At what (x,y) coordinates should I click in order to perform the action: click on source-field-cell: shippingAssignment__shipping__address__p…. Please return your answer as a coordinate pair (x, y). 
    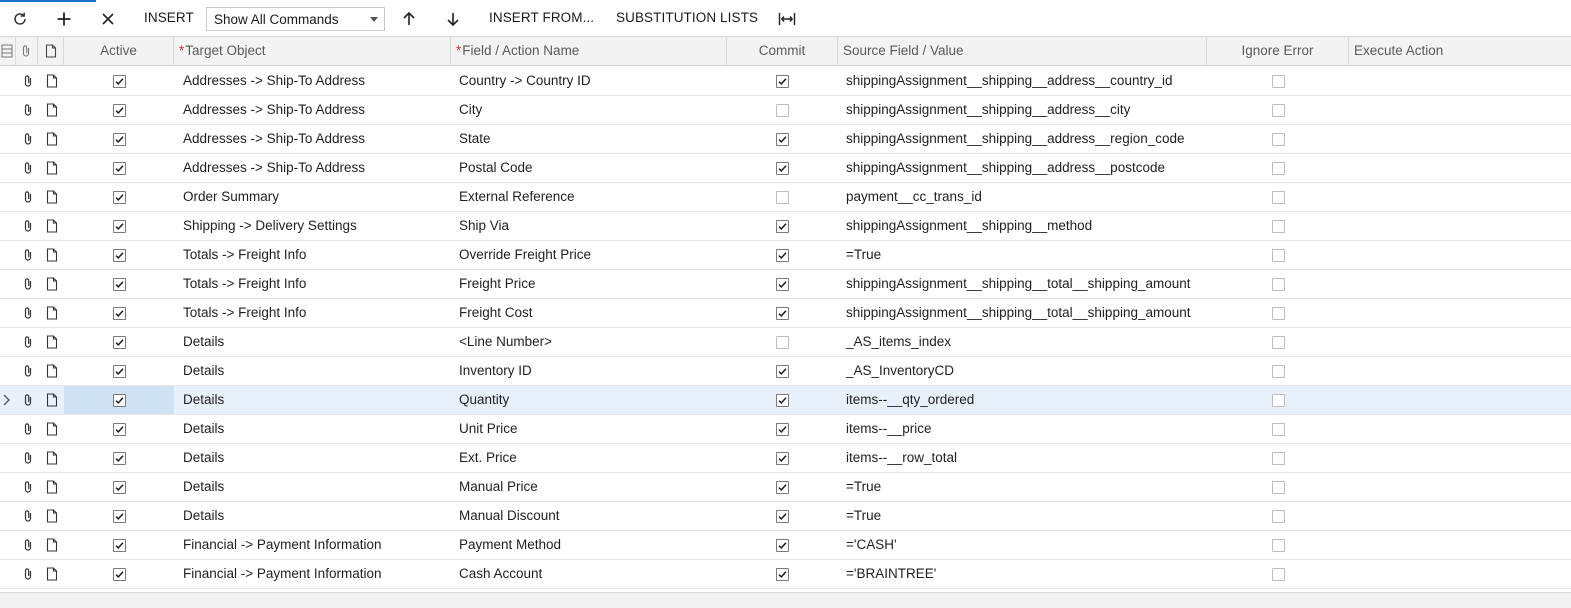
    Looking at the image, I should click on (1024, 168).